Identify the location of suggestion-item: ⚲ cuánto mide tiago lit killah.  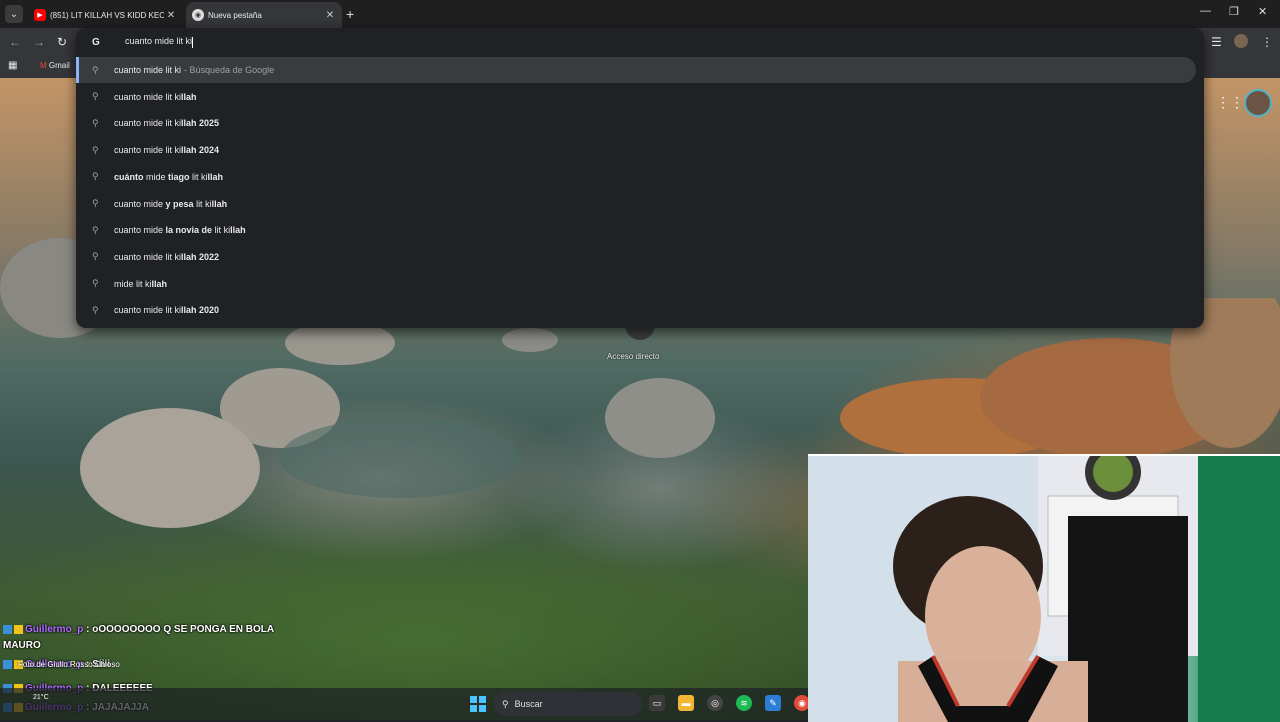
(640, 177).